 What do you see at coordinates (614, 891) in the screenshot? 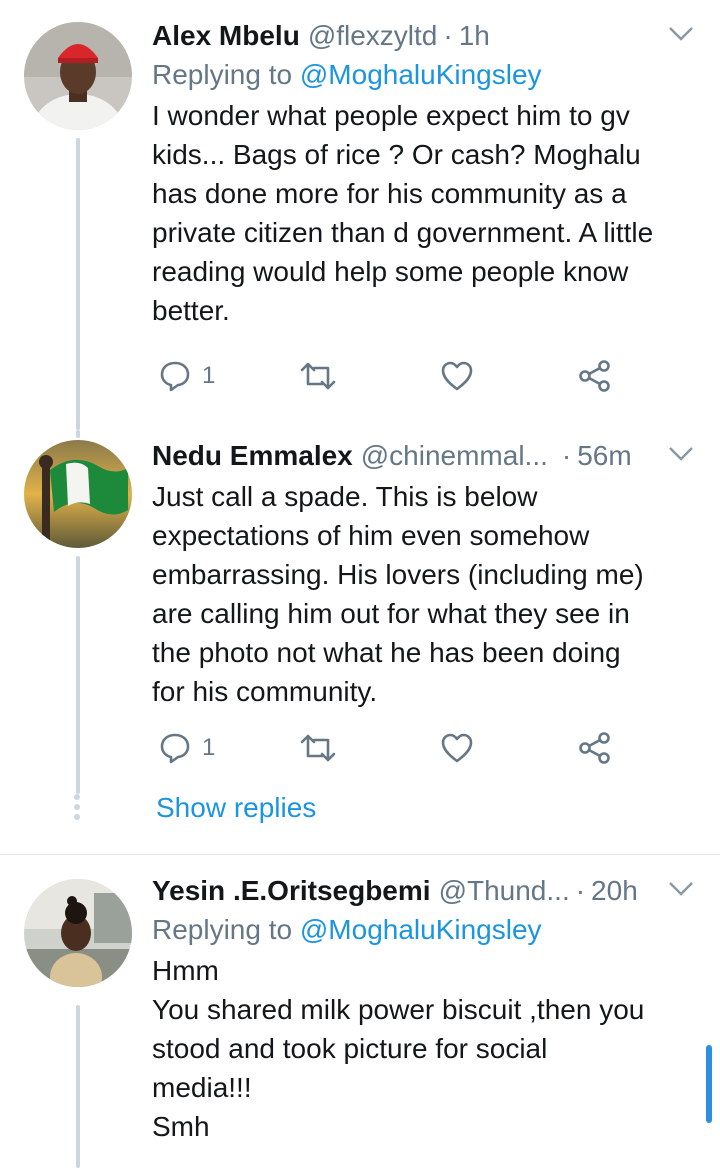
I see `timestamp: 20h` at bounding box center [614, 891].